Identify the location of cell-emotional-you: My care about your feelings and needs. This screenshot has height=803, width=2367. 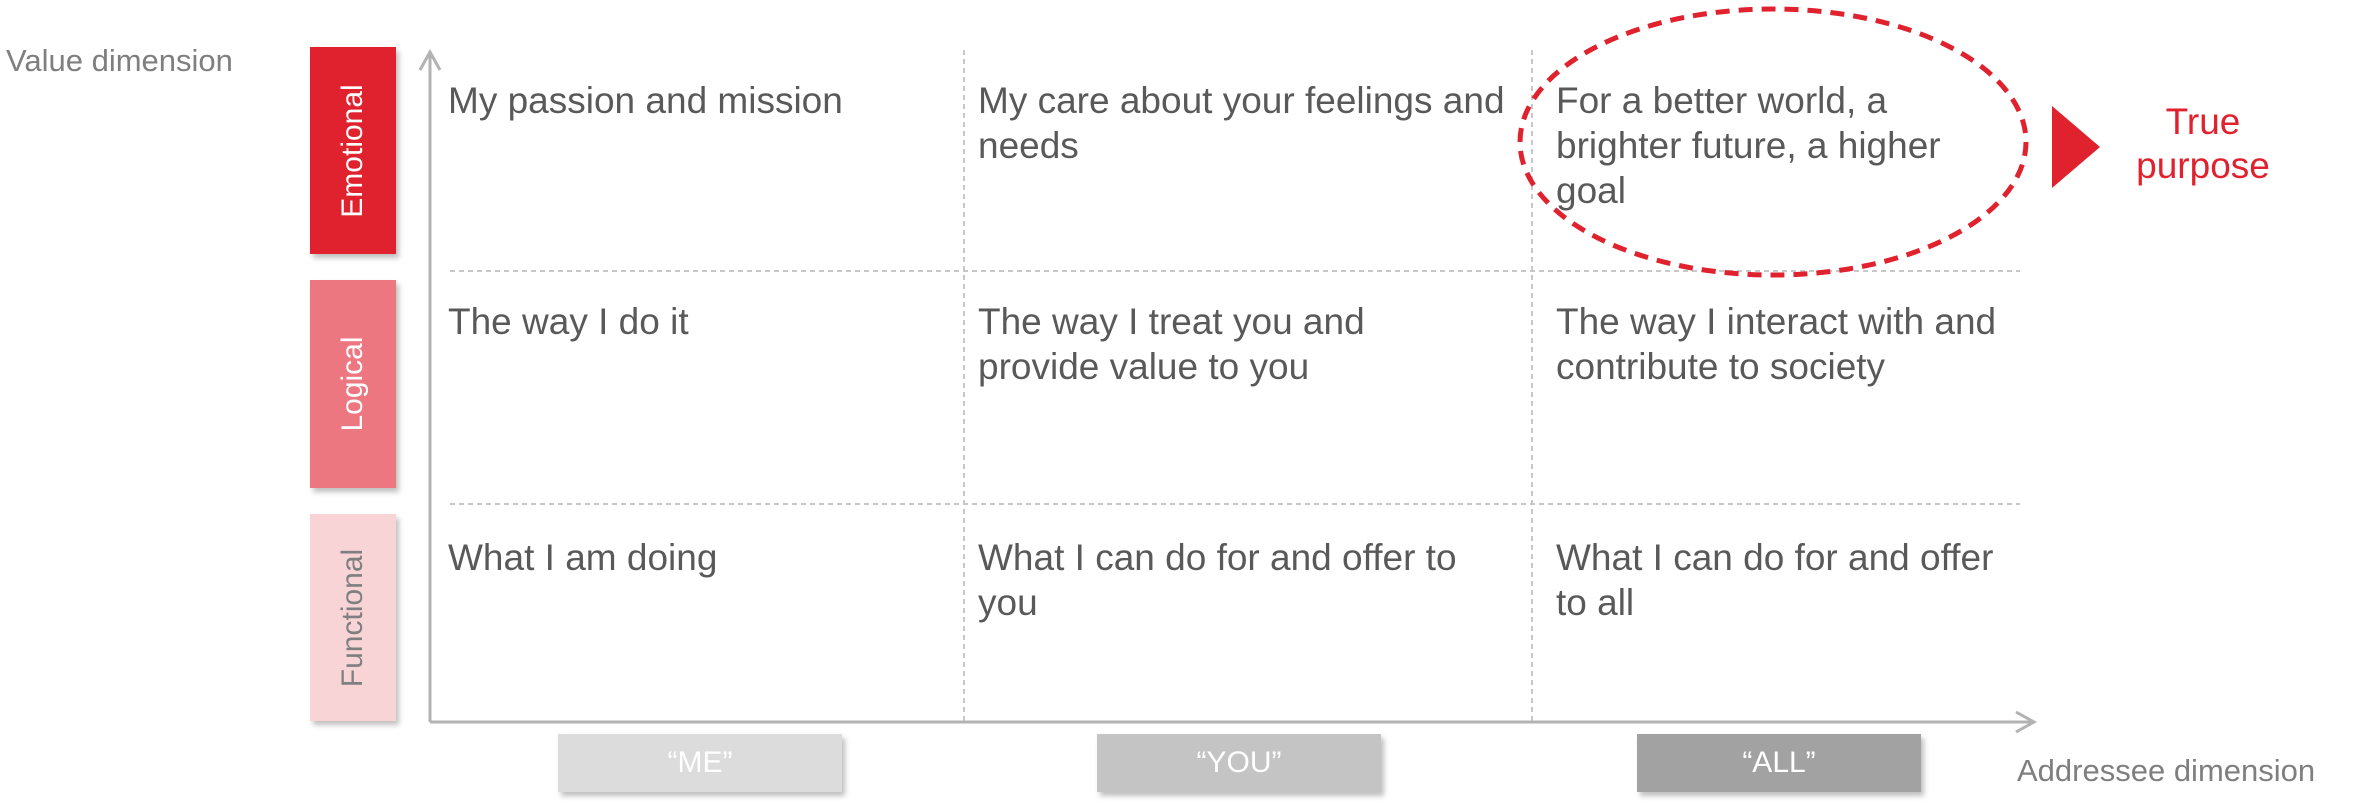
(1241, 123).